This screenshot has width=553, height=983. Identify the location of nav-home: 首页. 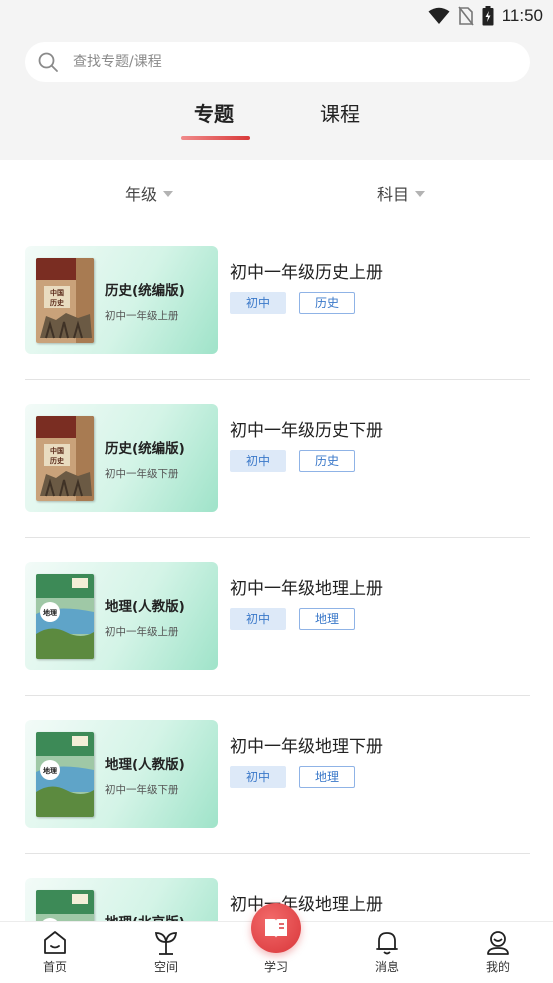
(55, 952).